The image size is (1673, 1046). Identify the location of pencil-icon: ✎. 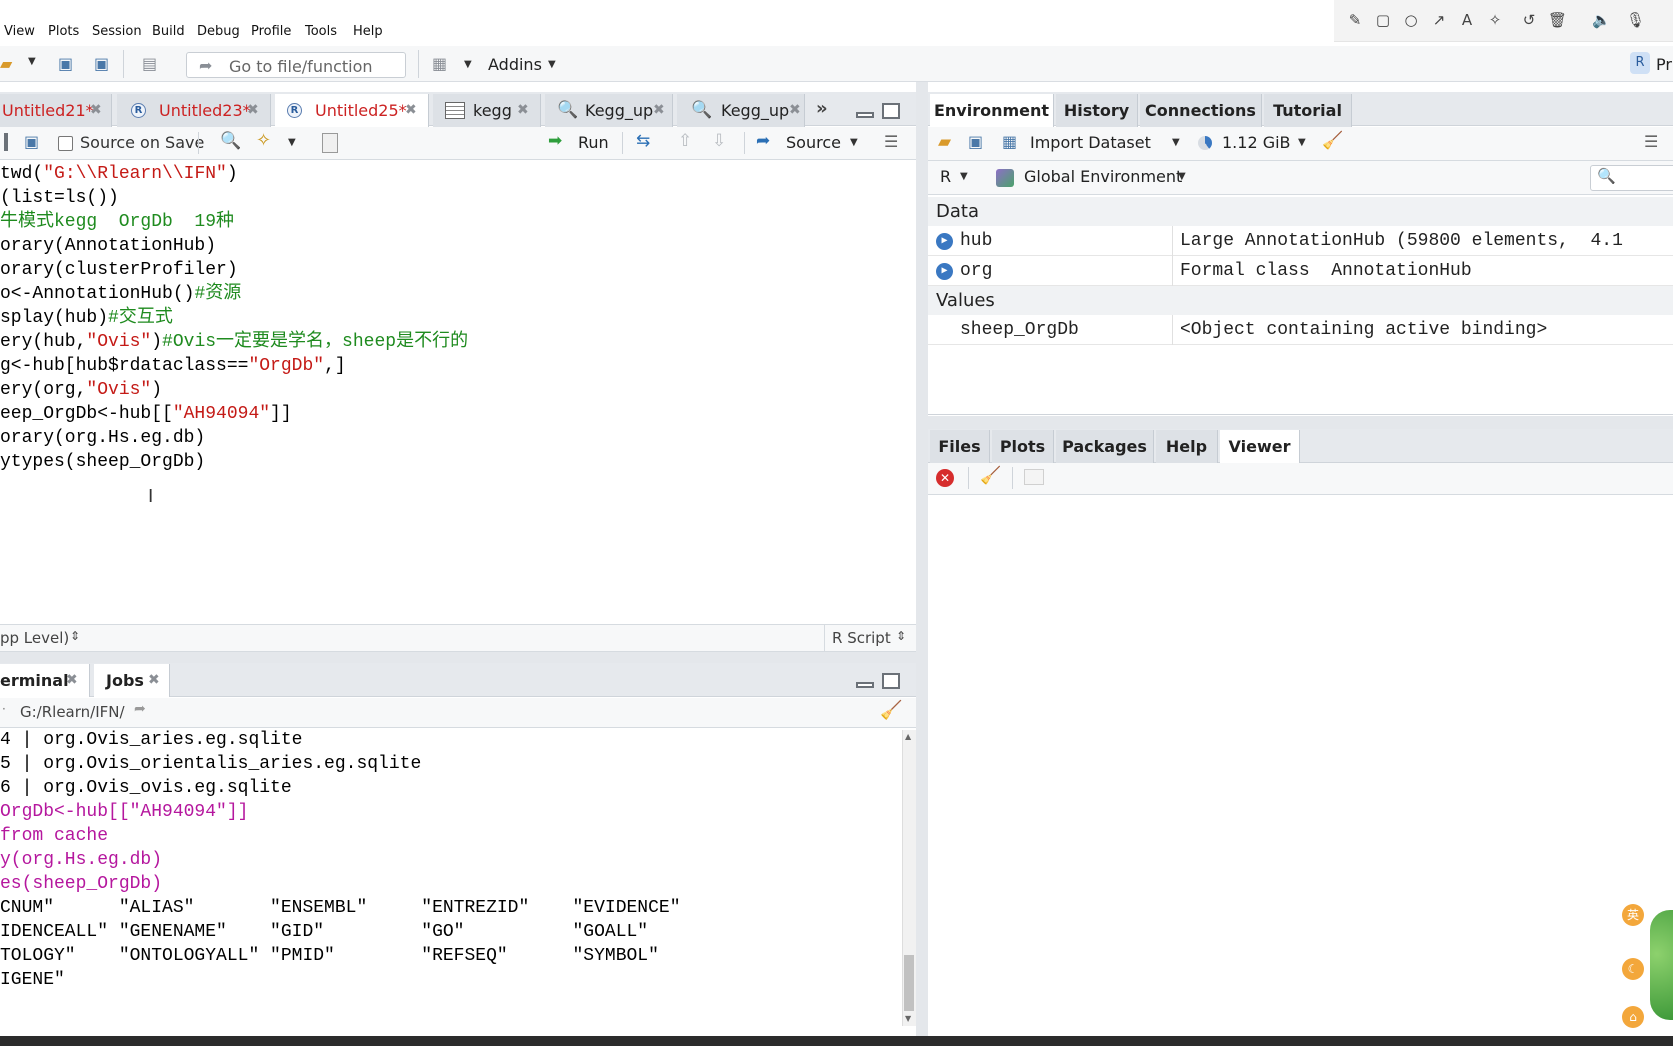
(1355, 20).